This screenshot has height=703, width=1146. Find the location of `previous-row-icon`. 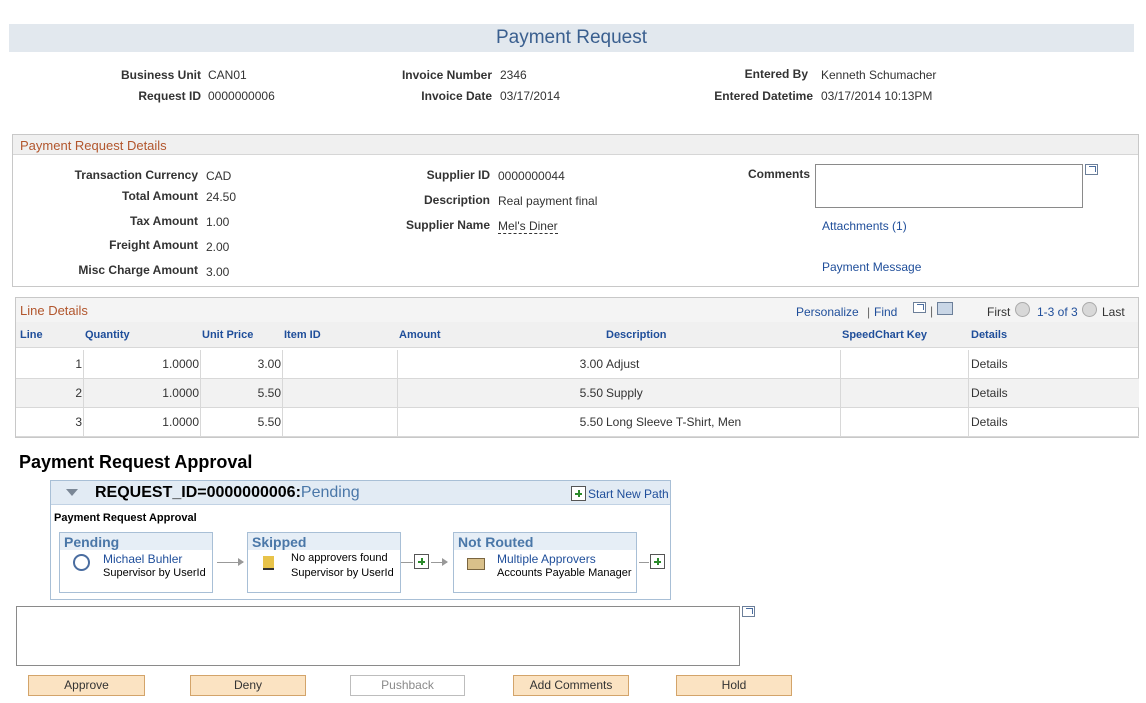

previous-row-icon is located at coordinates (1022, 309).